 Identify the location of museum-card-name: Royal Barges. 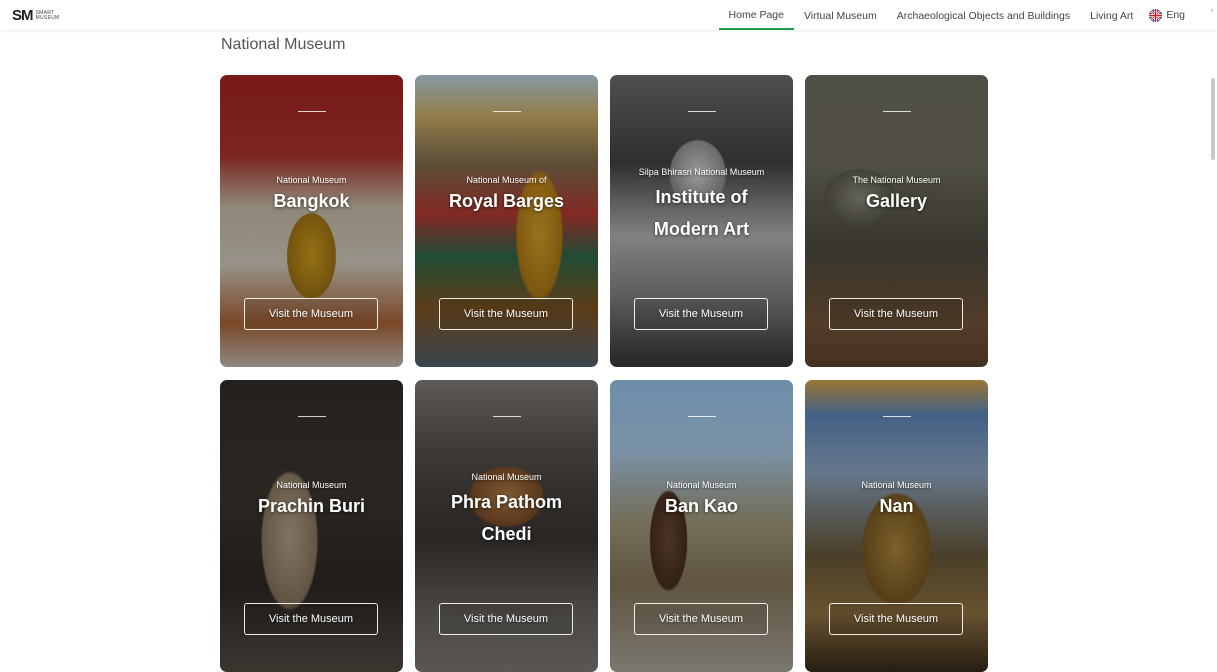
(506, 201).